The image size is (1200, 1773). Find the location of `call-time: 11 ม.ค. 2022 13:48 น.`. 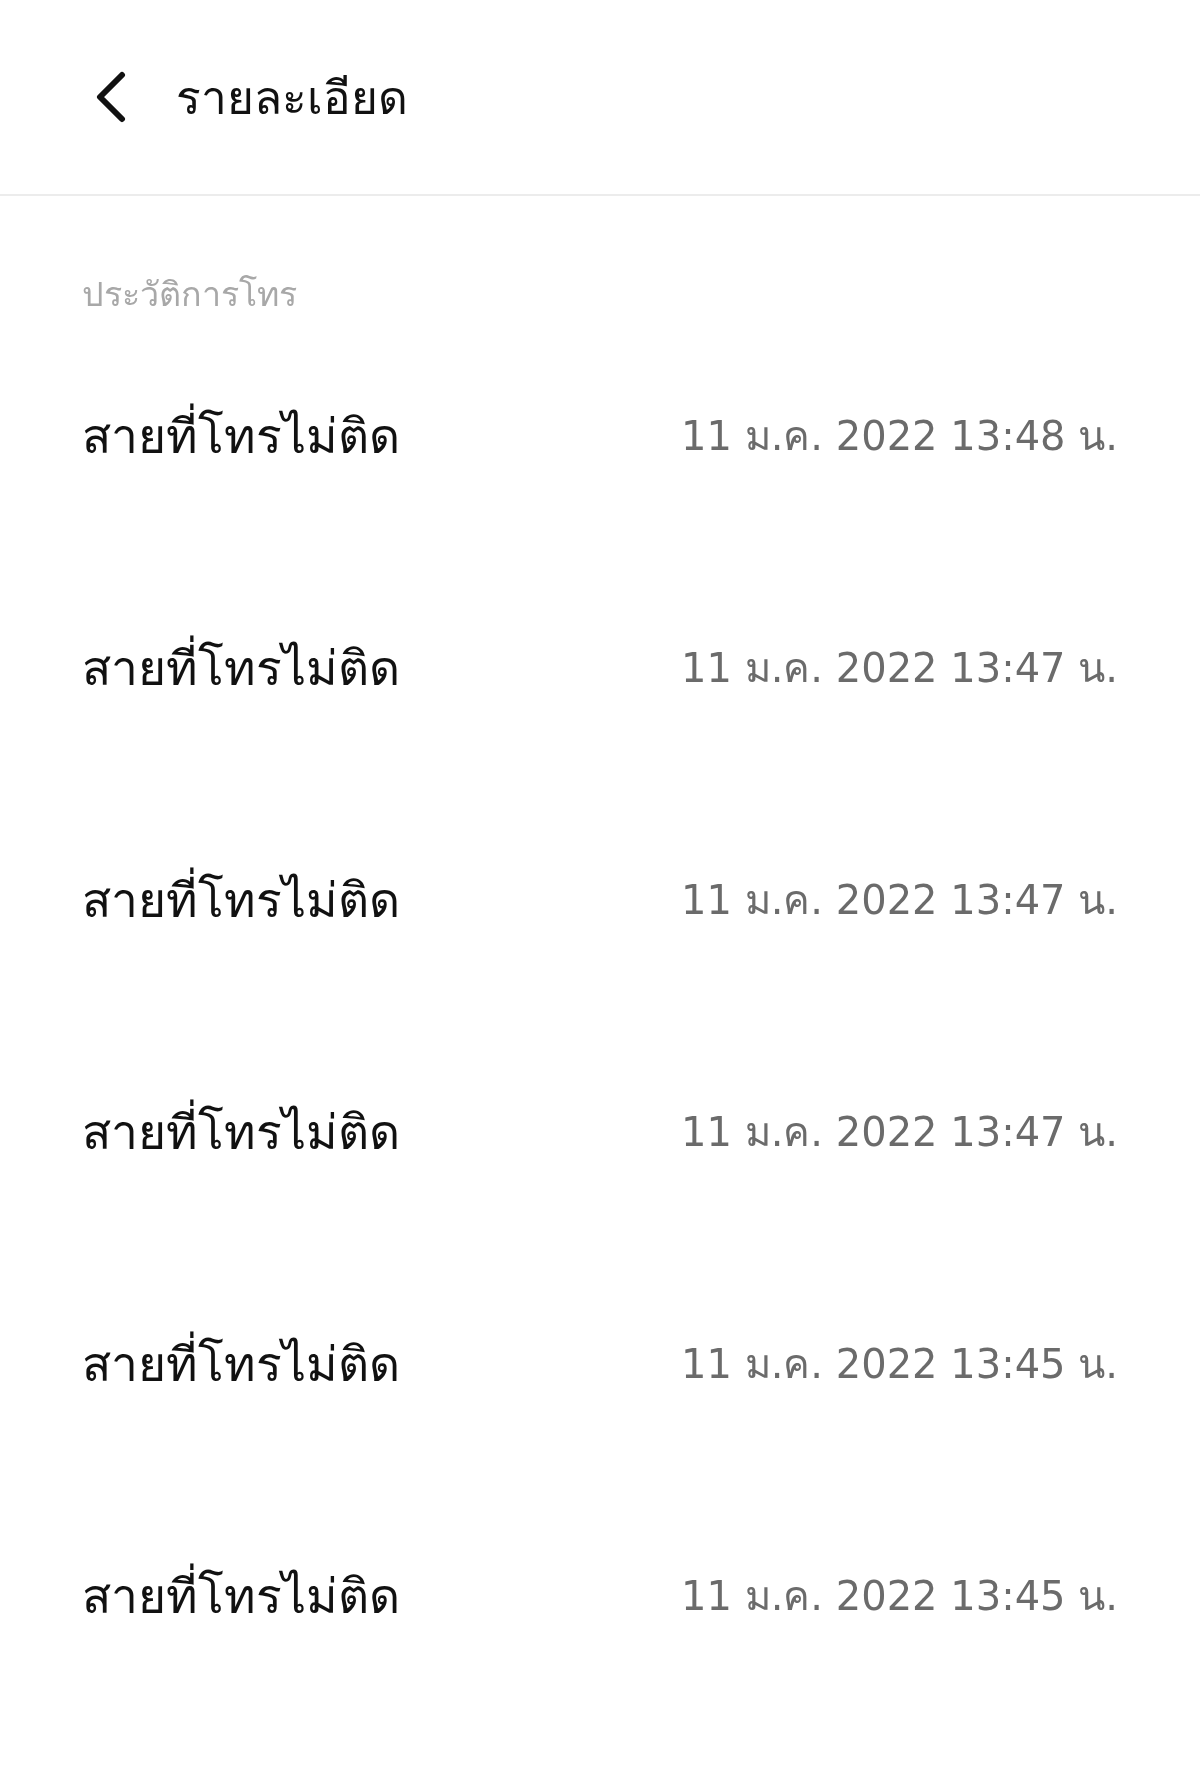

call-time: 11 ม.ค. 2022 13:48 น. is located at coordinates (899, 436).